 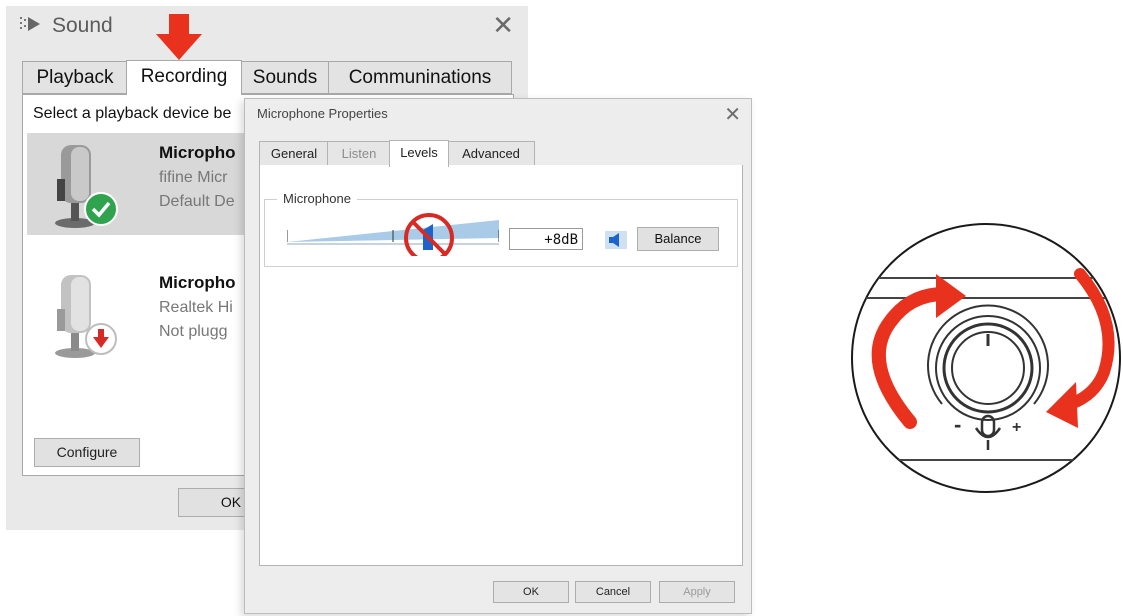 I want to click on tab-listen: Listen, so click(x=359, y=153).